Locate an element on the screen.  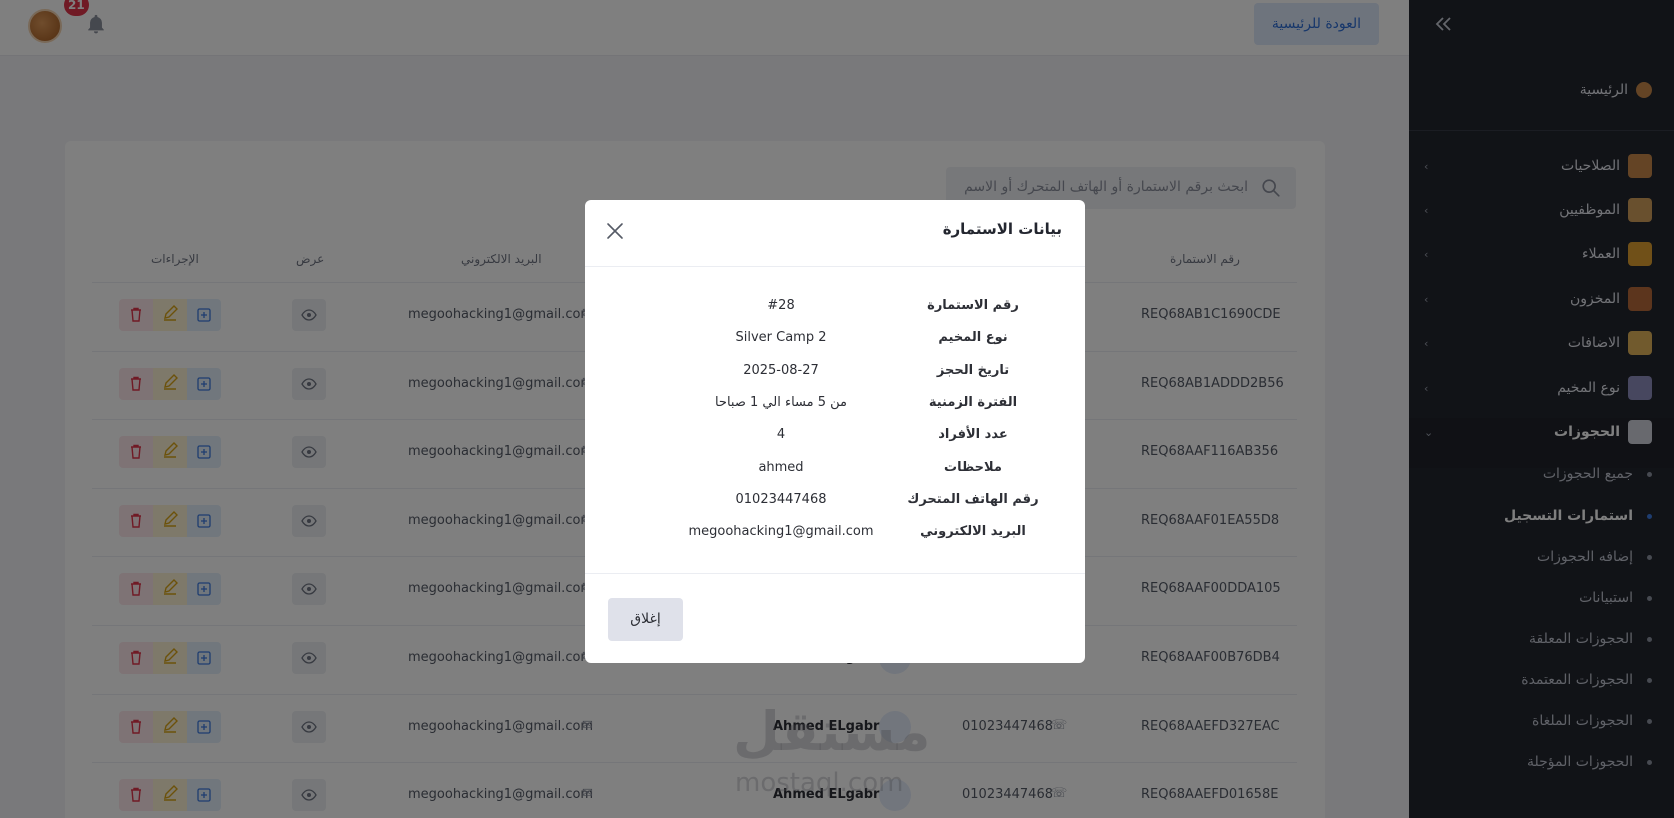
modal-field-value: ahmed is located at coordinates (781, 467).